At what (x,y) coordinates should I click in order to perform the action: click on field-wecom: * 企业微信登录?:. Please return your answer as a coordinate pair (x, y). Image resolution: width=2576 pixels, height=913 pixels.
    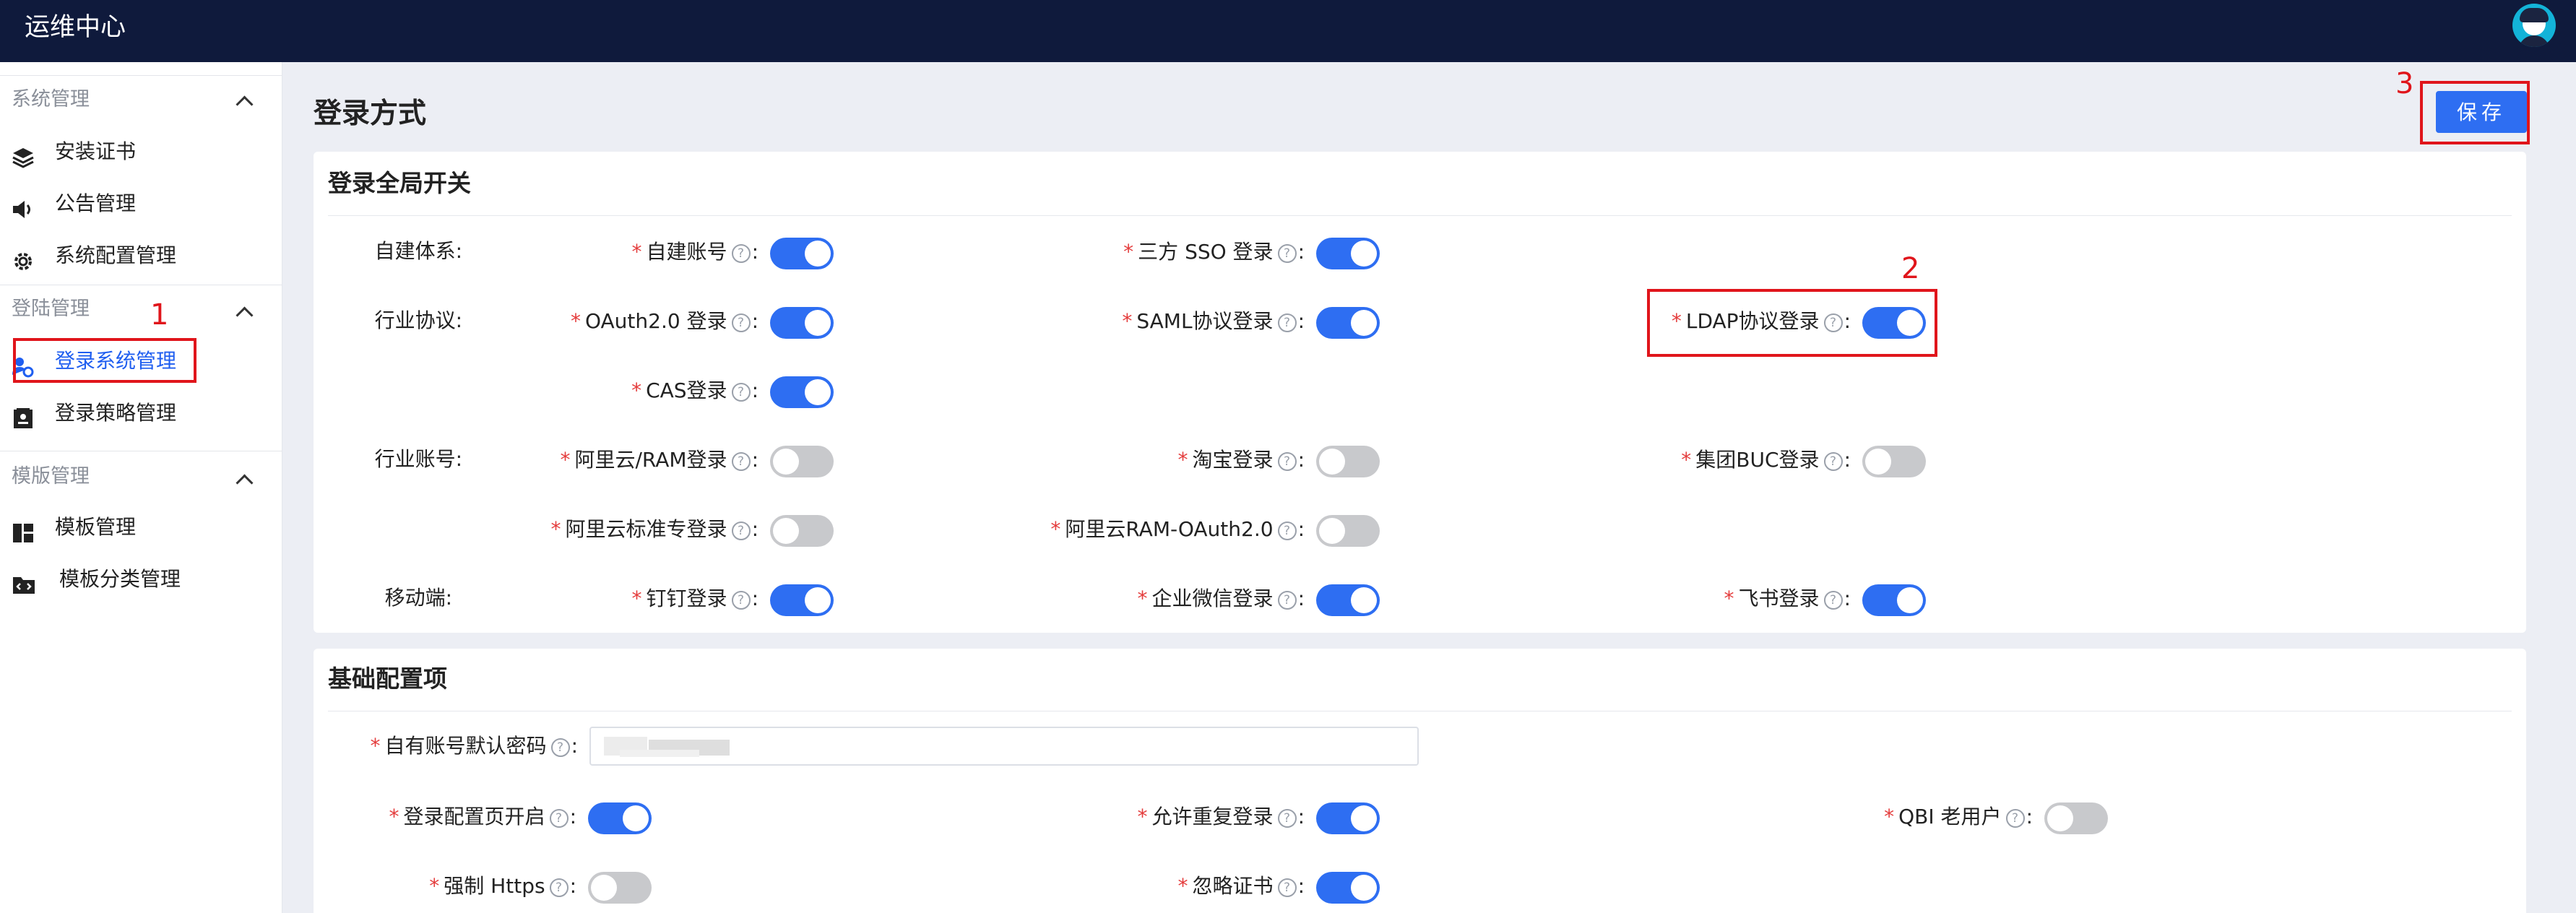
    Looking at the image, I should click on (1216, 599).